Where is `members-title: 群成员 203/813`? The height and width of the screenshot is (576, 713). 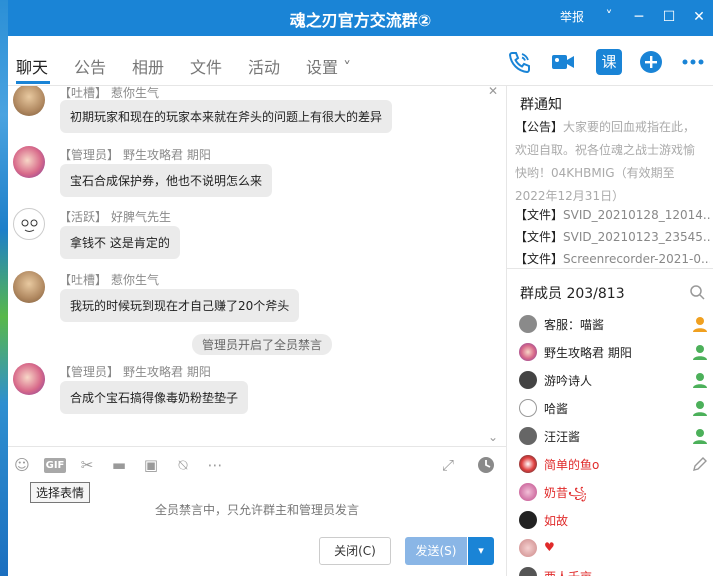 members-title: 群成员 203/813 is located at coordinates (572, 294).